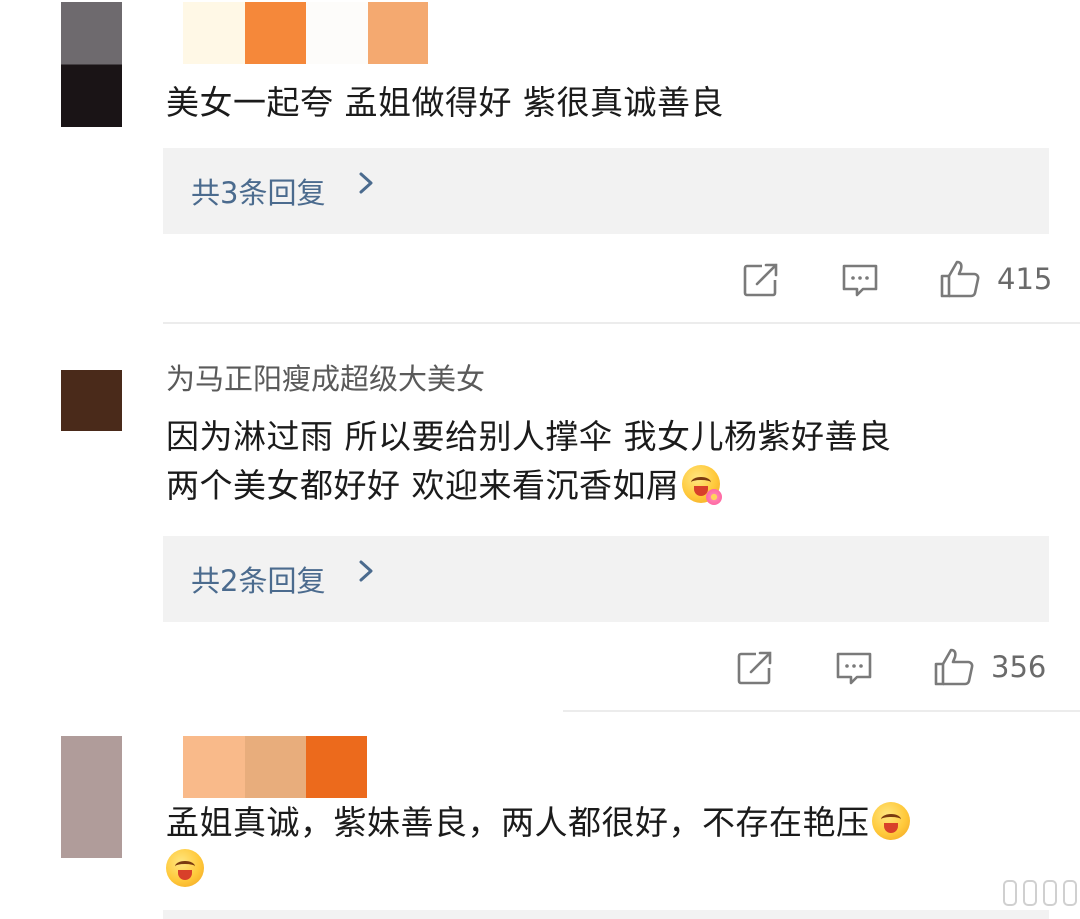 This screenshot has width=1080, height=919. I want to click on replies-button: 共3条回复, so click(606, 191).